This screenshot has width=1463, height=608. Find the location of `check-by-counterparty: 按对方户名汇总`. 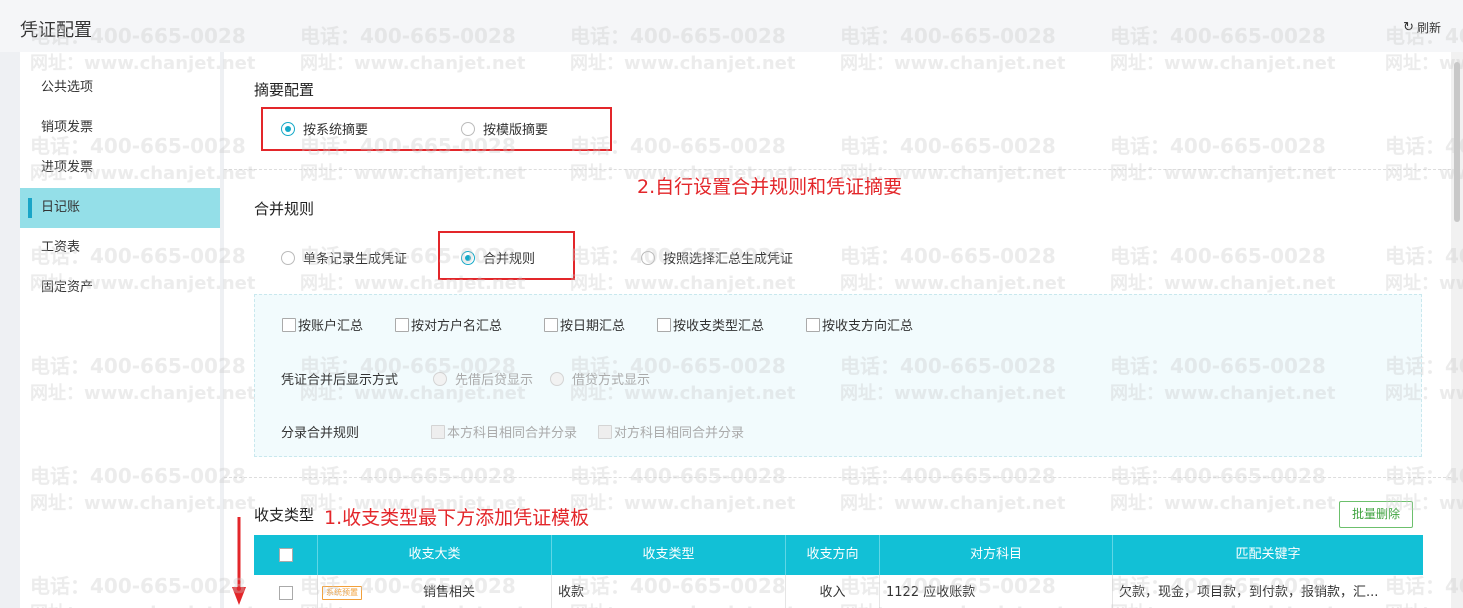

check-by-counterparty: 按对方户名汇总 is located at coordinates (448, 324).